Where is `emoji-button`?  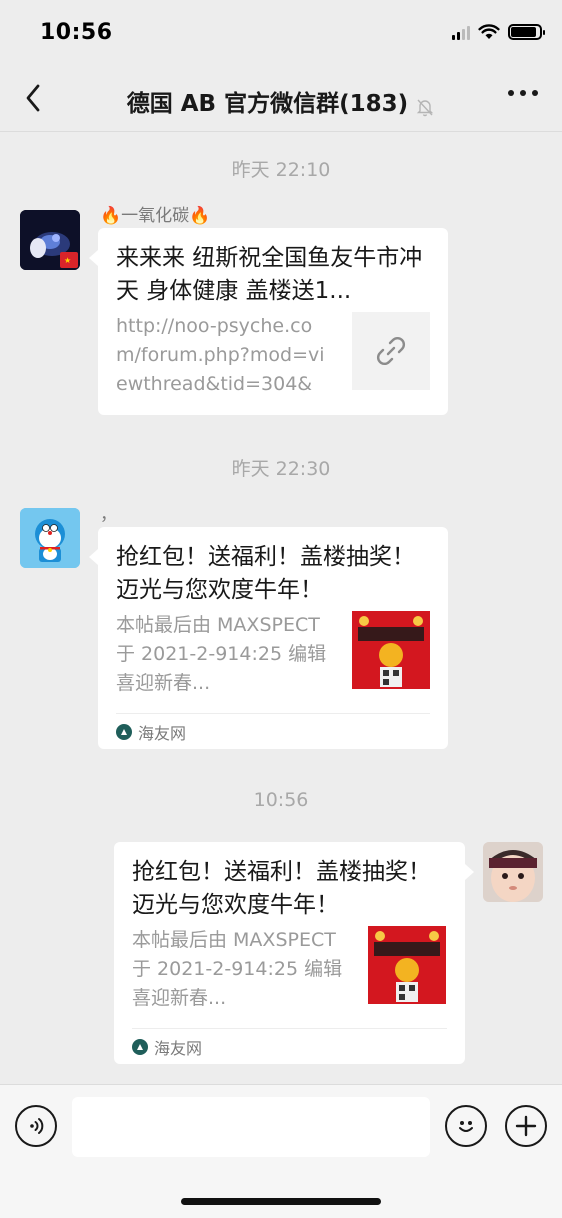 emoji-button is located at coordinates (466, 1126).